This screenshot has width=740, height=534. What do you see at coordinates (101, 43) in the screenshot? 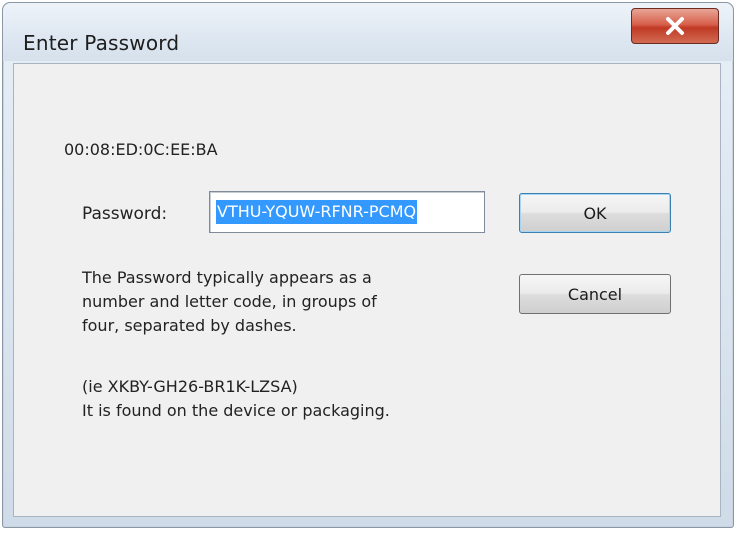
I see `window-title: Enter Password` at bounding box center [101, 43].